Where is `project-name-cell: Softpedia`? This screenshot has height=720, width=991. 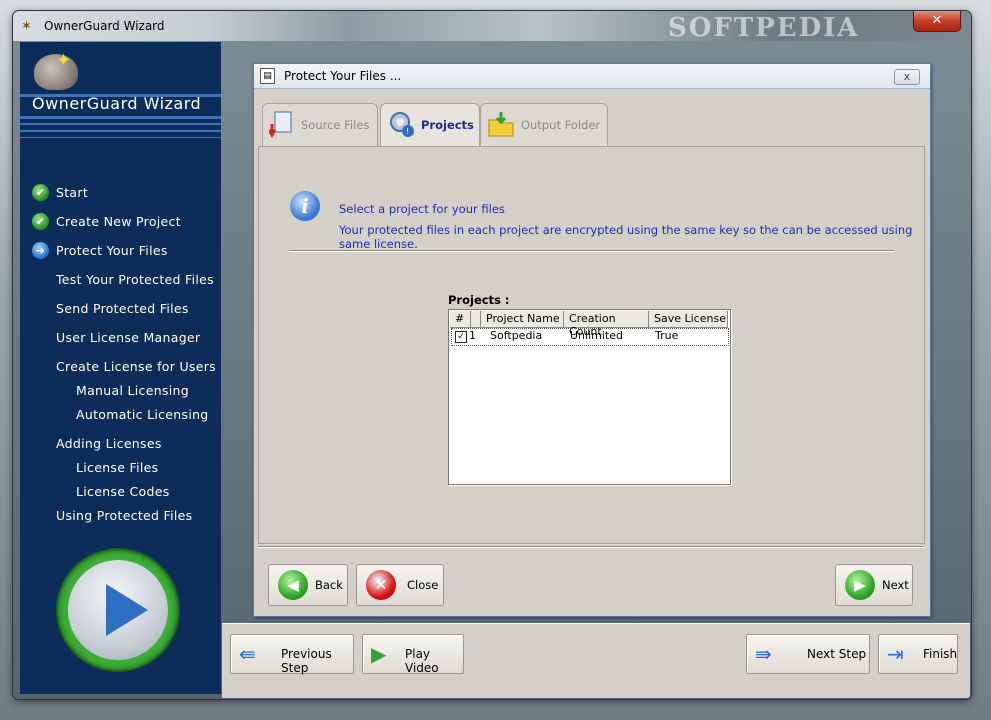
project-name-cell: Softpedia is located at coordinates (516, 335).